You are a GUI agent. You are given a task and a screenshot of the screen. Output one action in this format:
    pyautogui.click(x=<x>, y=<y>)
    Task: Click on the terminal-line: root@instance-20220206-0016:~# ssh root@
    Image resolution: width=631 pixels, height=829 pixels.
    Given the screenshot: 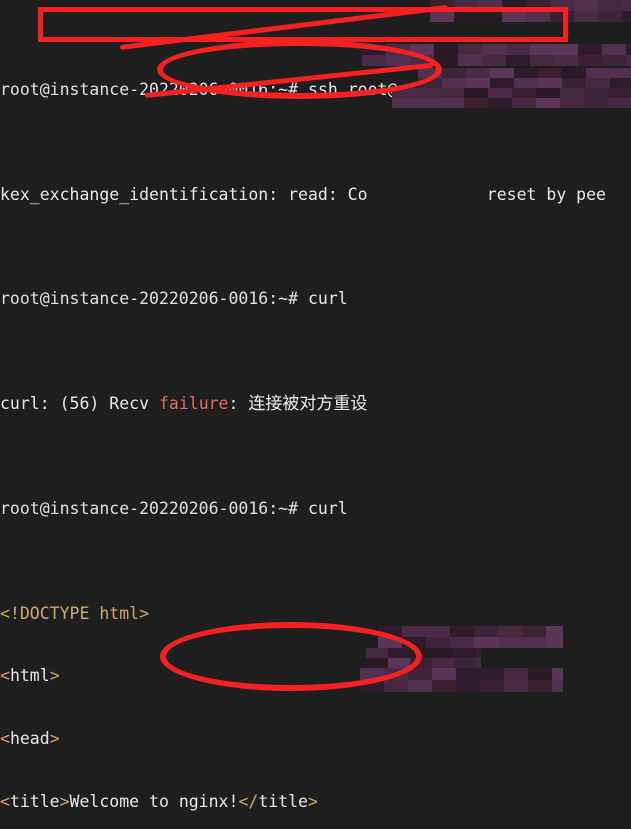 What is the action you would take?
    pyautogui.click(x=315, y=90)
    